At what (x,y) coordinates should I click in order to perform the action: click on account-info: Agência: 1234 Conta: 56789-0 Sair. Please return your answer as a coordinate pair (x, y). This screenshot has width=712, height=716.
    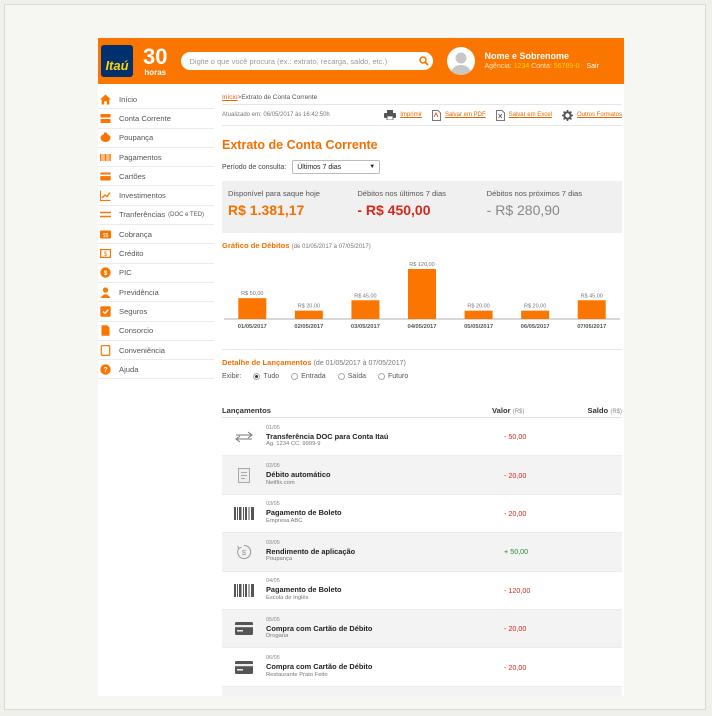
    Looking at the image, I should click on (541, 66).